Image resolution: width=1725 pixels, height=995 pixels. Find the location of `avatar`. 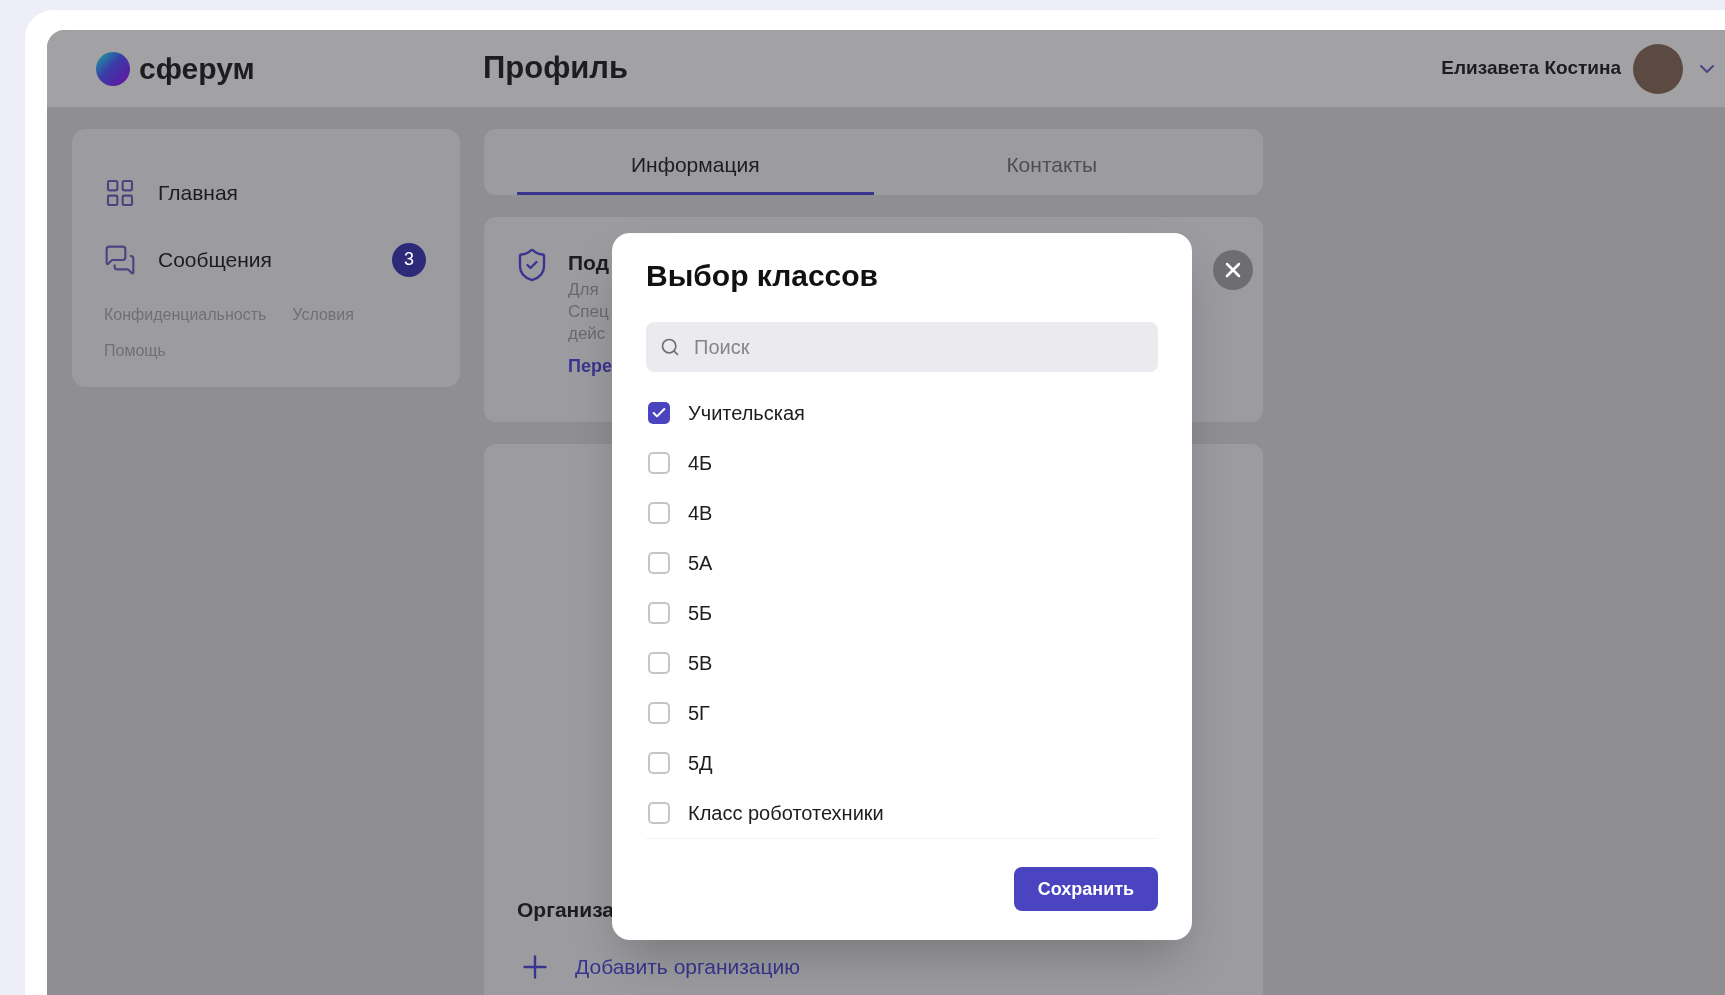

avatar is located at coordinates (1658, 68).